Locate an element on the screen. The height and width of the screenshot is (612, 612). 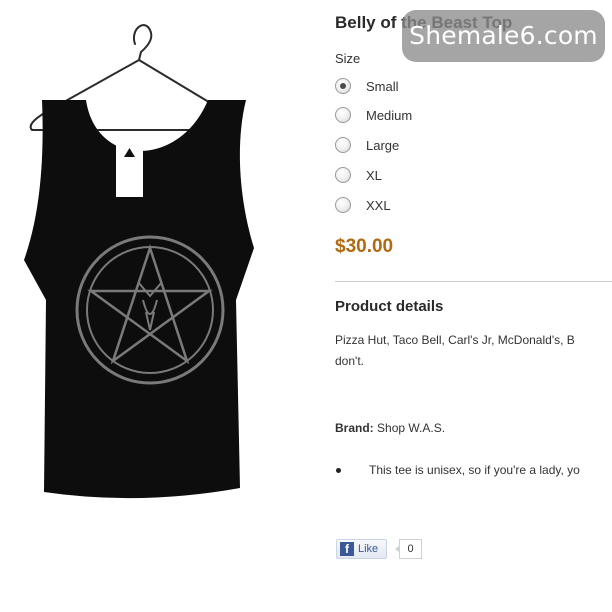
size-option-medium: Medium is located at coordinates (373, 115).